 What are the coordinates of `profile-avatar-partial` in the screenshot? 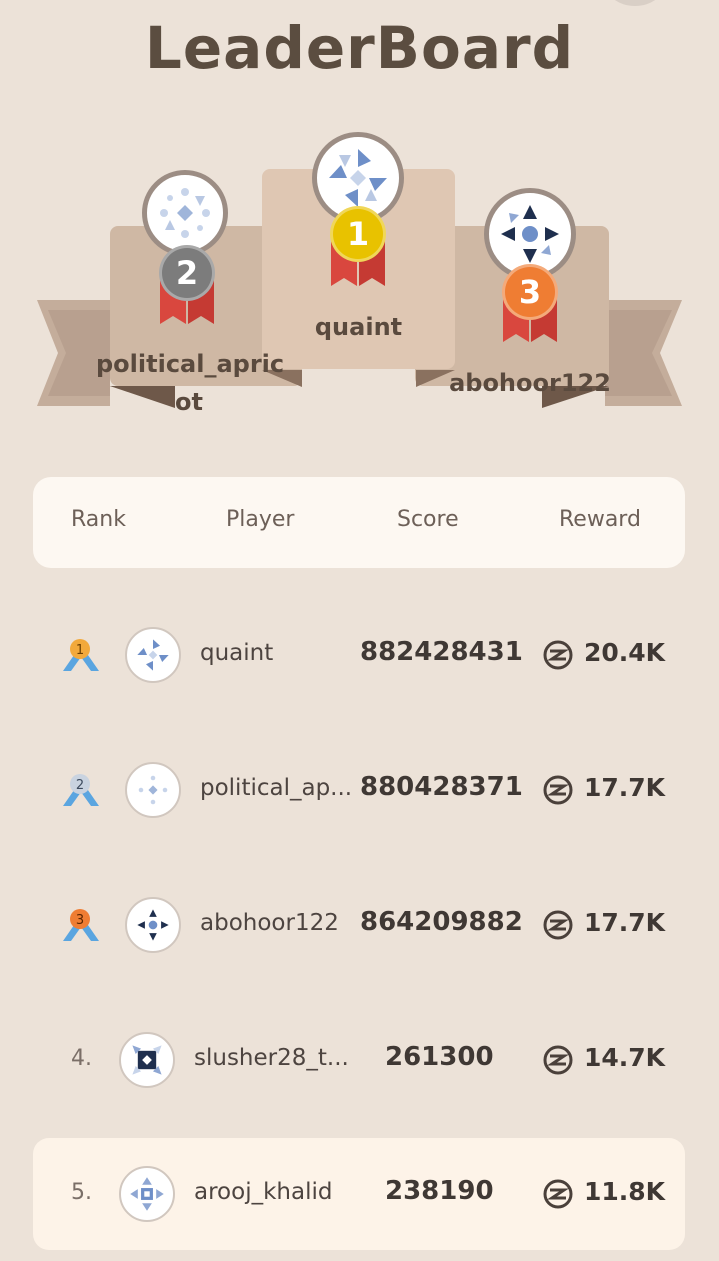 It's located at (635, 3).